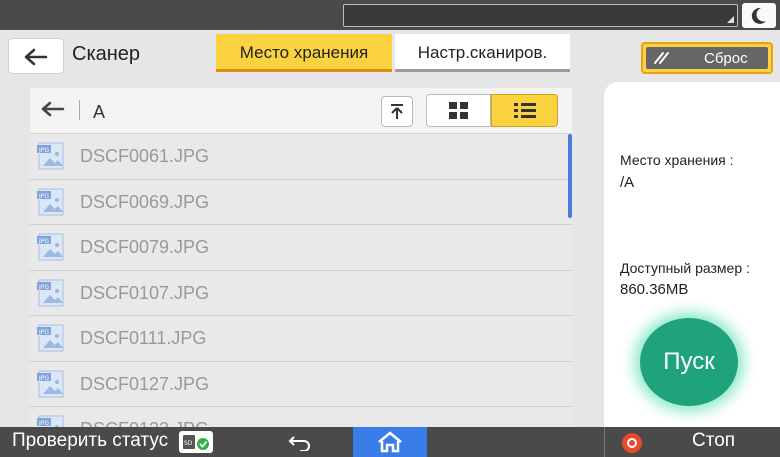 The height and width of the screenshot is (457, 780). What do you see at coordinates (301, 111) in the screenshot?
I see `path-bar: A` at bounding box center [301, 111].